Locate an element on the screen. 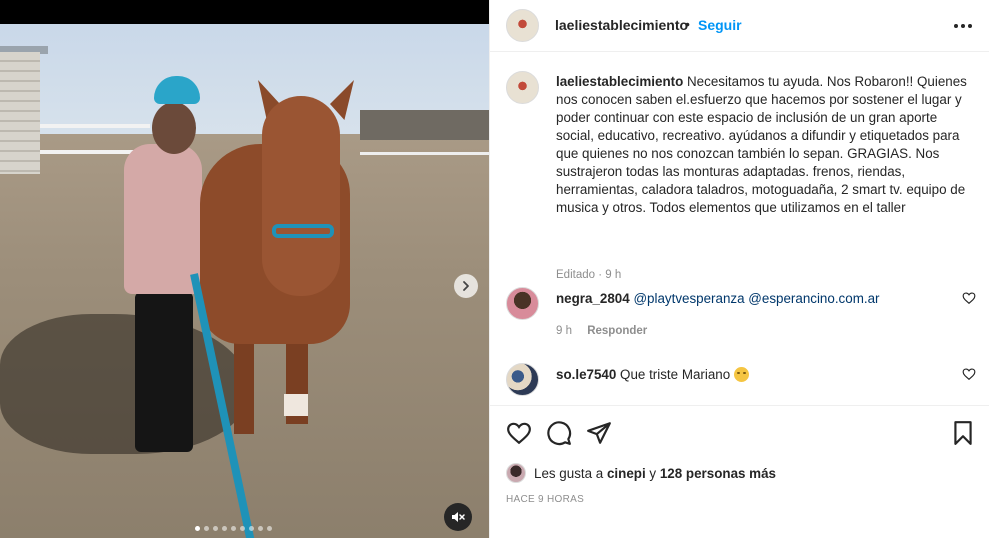  media-person-body is located at coordinates (163, 219).